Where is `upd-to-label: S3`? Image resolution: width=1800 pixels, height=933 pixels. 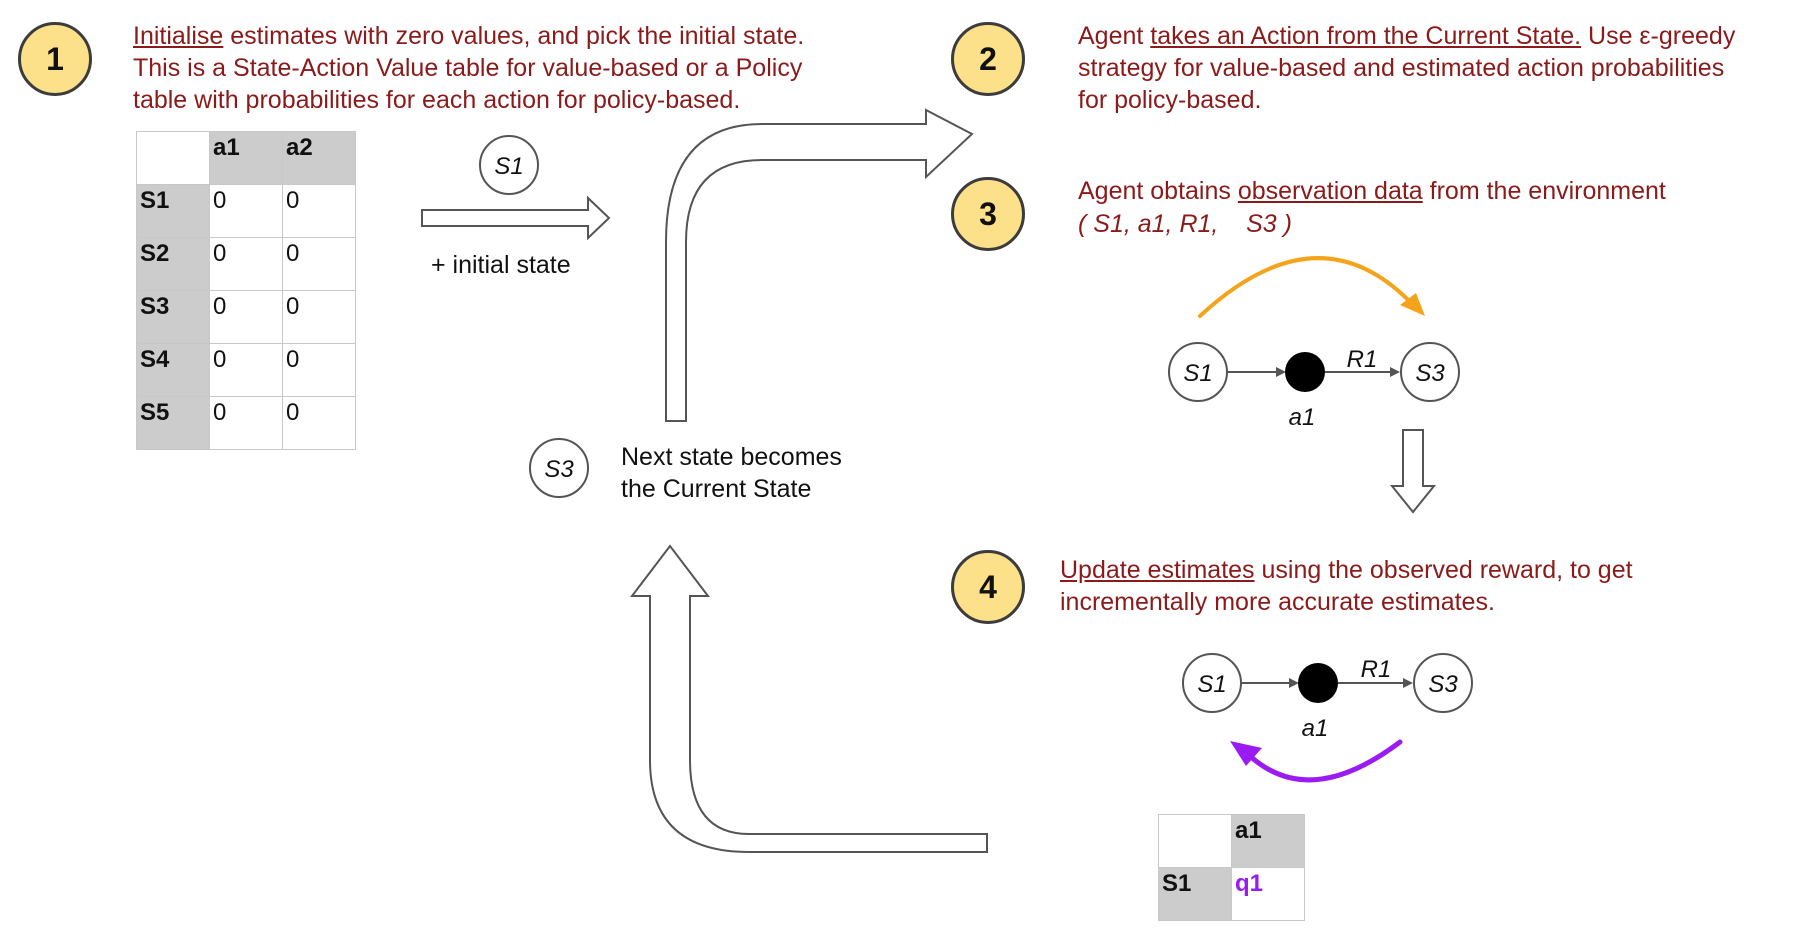 upd-to-label: S3 is located at coordinates (1443, 684).